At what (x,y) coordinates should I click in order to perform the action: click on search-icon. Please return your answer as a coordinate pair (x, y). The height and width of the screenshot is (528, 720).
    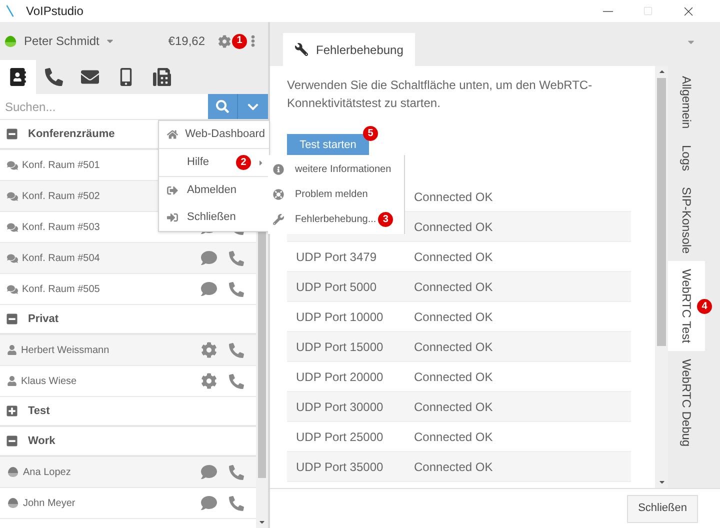
    Looking at the image, I should click on (222, 106).